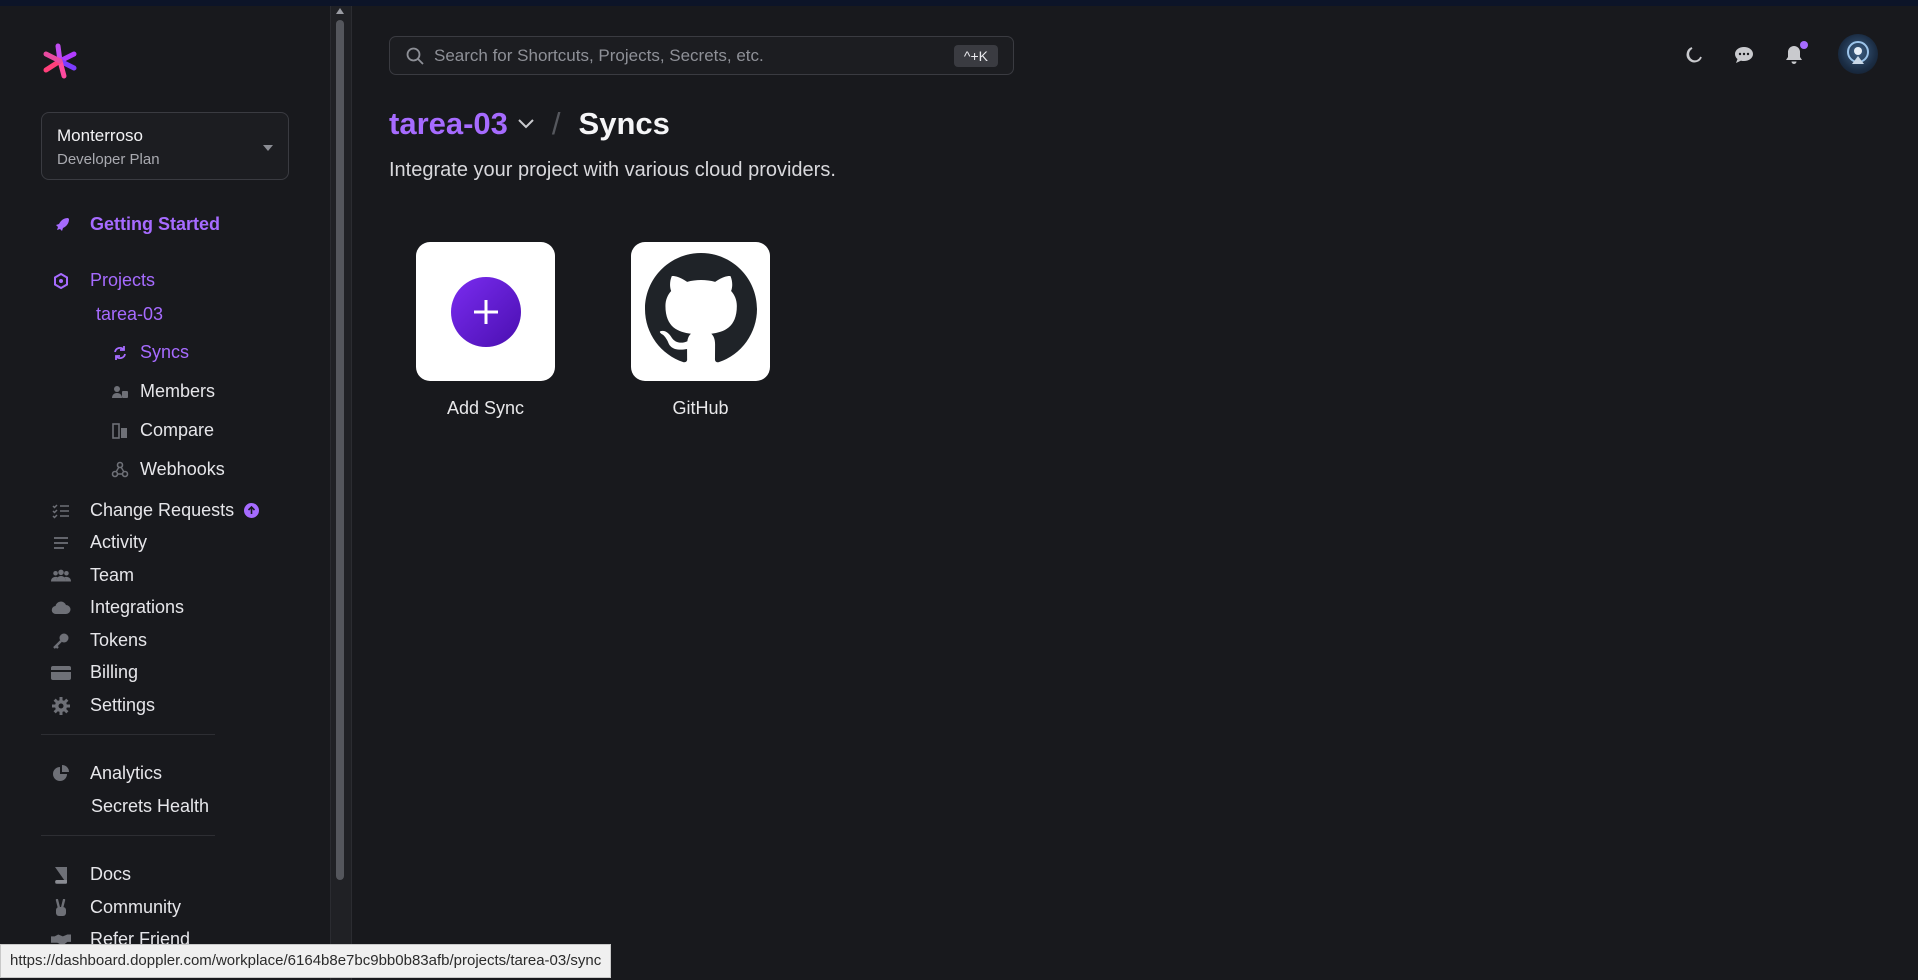 The height and width of the screenshot is (980, 1918). Describe the element at coordinates (137, 607) in the screenshot. I see `sidebar-item-label: Integrations` at that location.